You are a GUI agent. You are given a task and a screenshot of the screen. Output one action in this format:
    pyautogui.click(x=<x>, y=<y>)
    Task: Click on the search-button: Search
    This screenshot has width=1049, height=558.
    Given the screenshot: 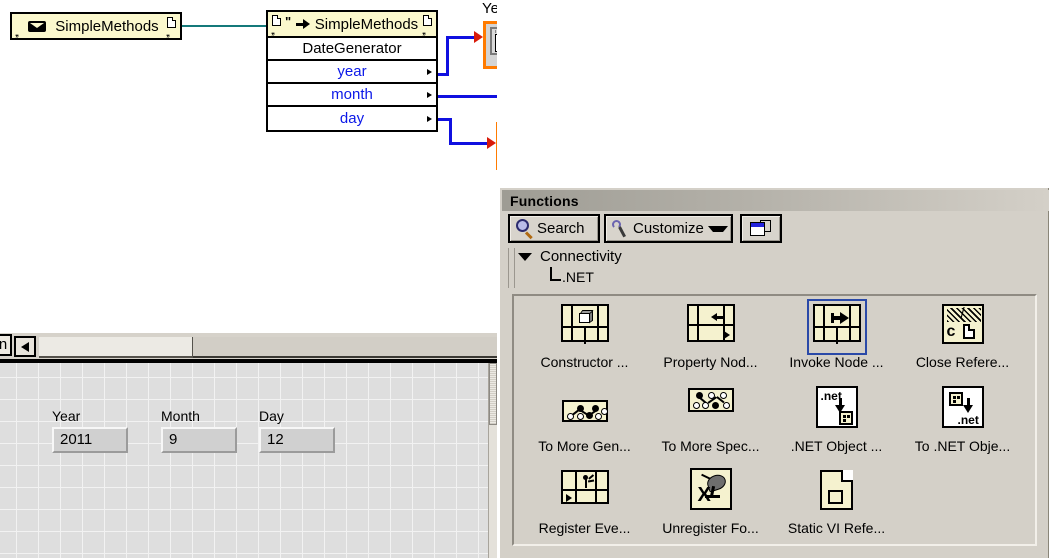 What is the action you would take?
    pyautogui.click(x=554, y=228)
    